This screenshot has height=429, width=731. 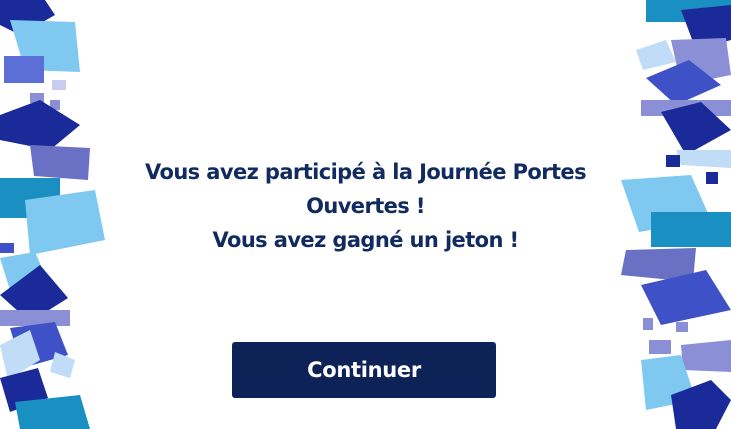 I want to click on message-line-2: Ouvertes !, so click(x=365, y=206).